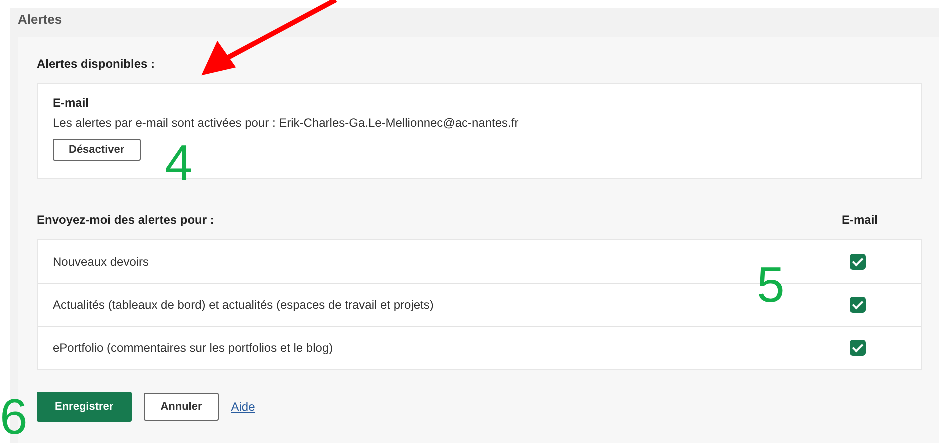  I want to click on card-description: Les alertes par e-mail sont activées pour : Erik-Charles-Ga.Le-Mellionnec@ac-nantes.fr, so click(286, 123).